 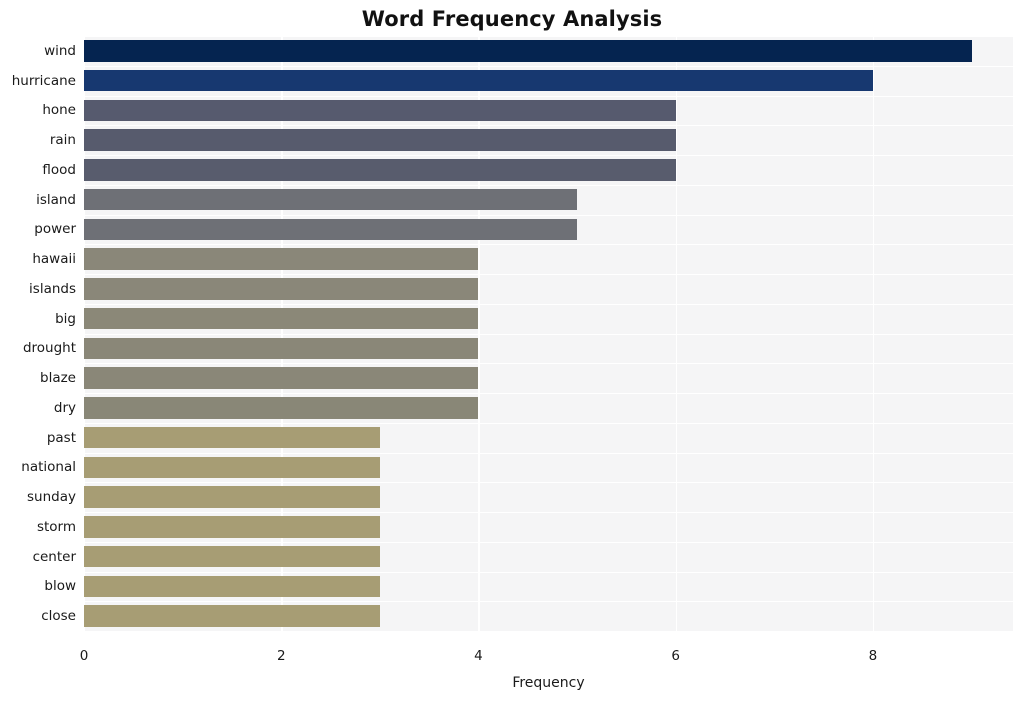 I want to click on x-tick-label: 4, so click(x=478, y=656).